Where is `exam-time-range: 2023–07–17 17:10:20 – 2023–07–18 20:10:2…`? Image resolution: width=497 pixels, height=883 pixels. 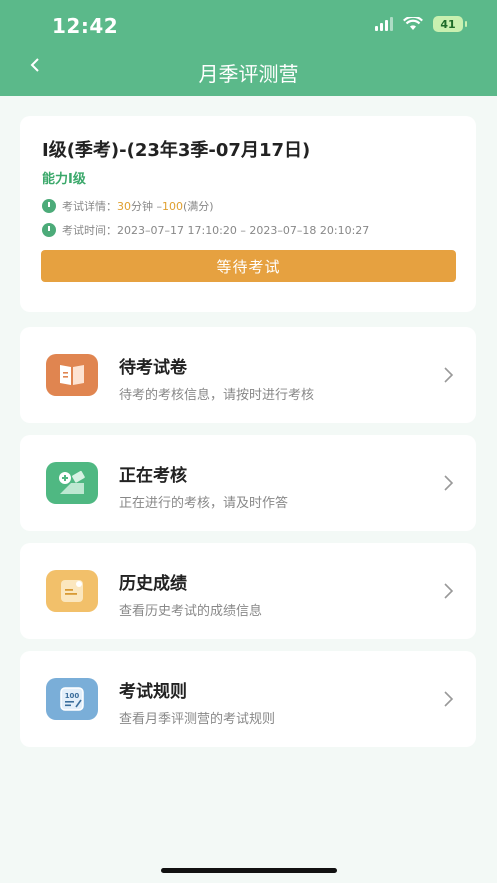
exam-time-range: 2023–07–17 17:10:20 – 2023–07–18 20:10:2… is located at coordinates (243, 230).